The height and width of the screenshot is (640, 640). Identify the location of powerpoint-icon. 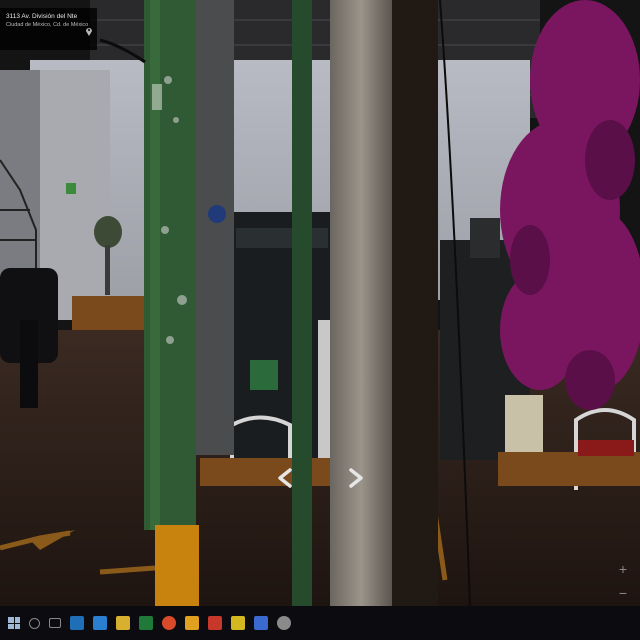
(215, 623).